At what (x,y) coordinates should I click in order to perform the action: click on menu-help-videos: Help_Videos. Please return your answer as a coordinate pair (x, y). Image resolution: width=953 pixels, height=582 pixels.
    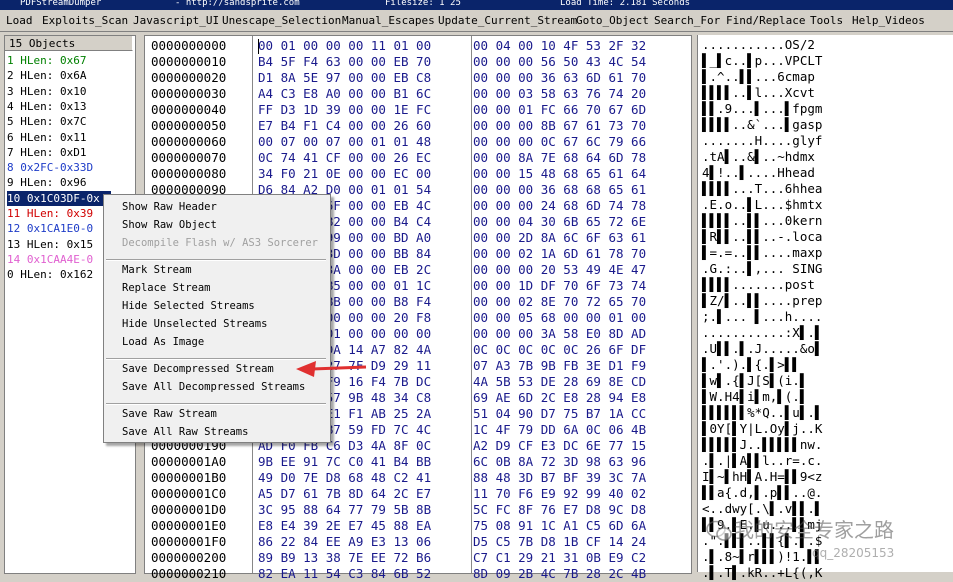
    Looking at the image, I should click on (888, 20).